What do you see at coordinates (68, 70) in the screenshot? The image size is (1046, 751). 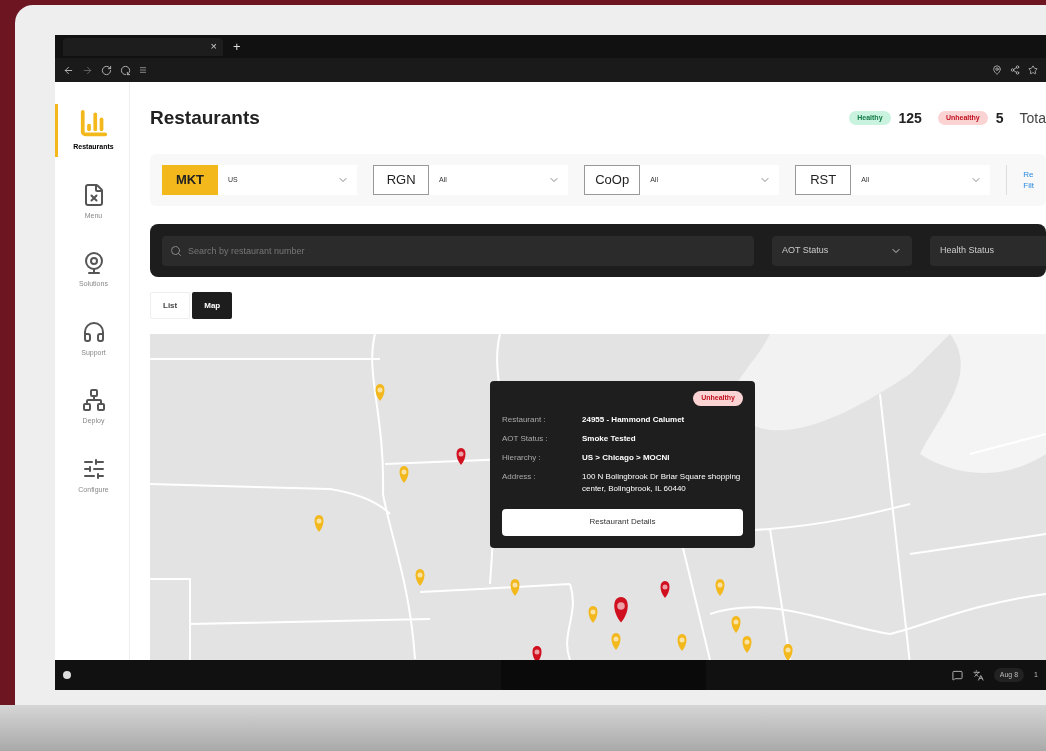 I see `back-icon` at bounding box center [68, 70].